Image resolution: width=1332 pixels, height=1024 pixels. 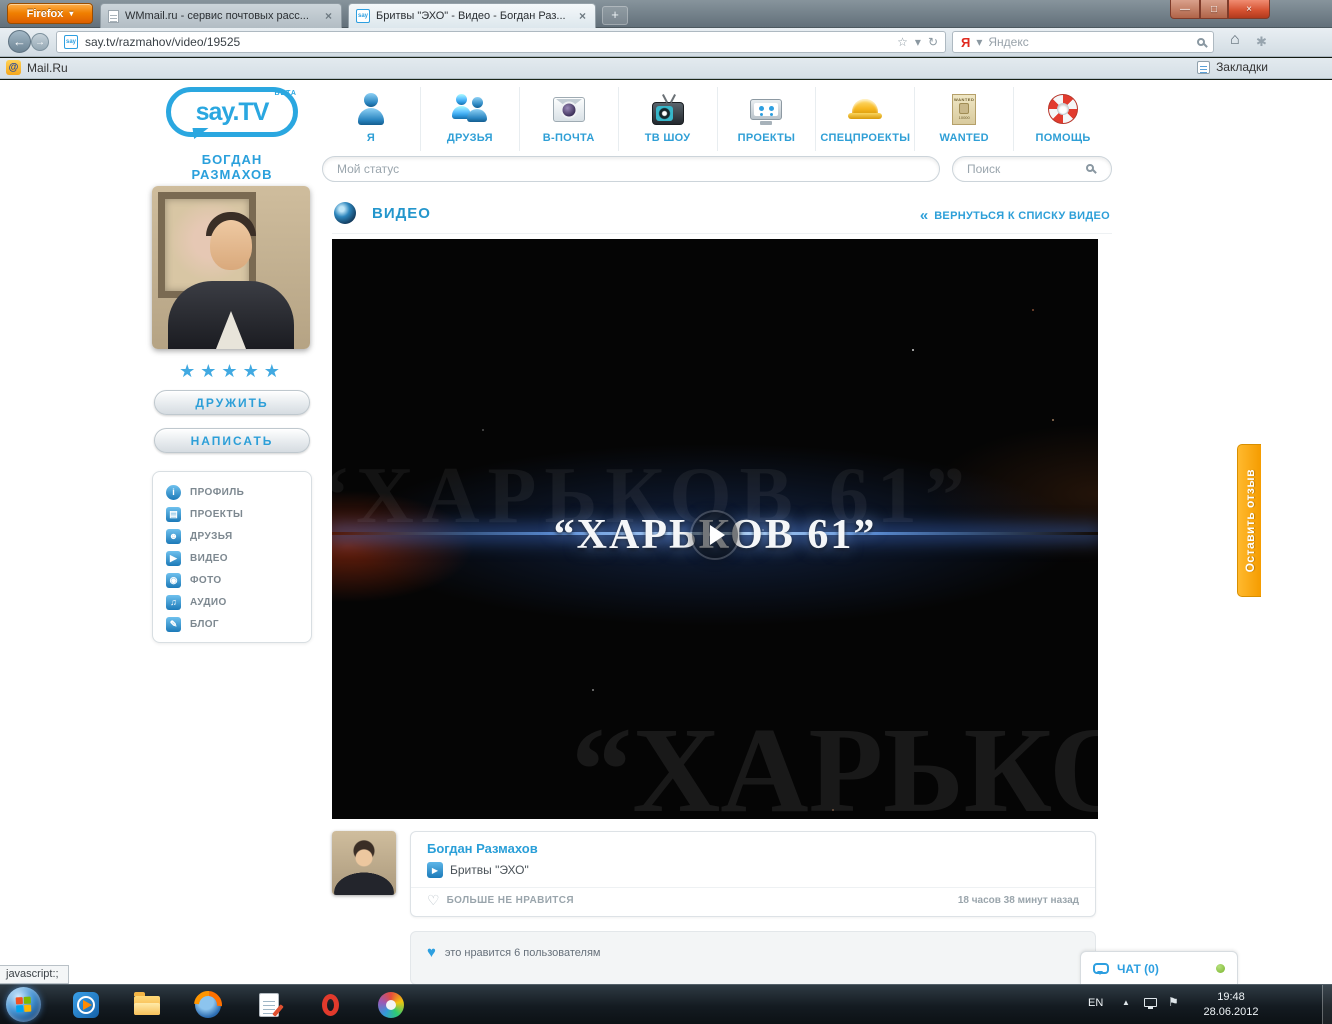 What do you see at coordinates (482, 848) in the screenshot?
I see `author-name-link: Богдан Размахов` at bounding box center [482, 848].